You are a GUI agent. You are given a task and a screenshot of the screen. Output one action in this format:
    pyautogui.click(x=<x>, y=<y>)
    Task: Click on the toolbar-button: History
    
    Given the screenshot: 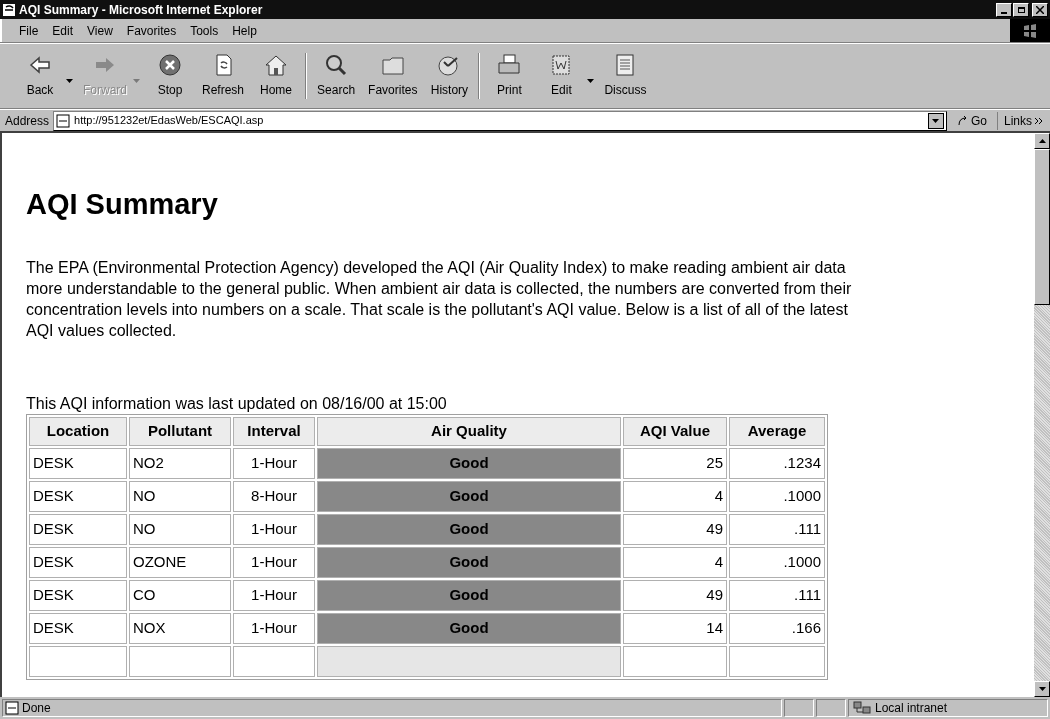 What is the action you would take?
    pyautogui.click(x=449, y=76)
    